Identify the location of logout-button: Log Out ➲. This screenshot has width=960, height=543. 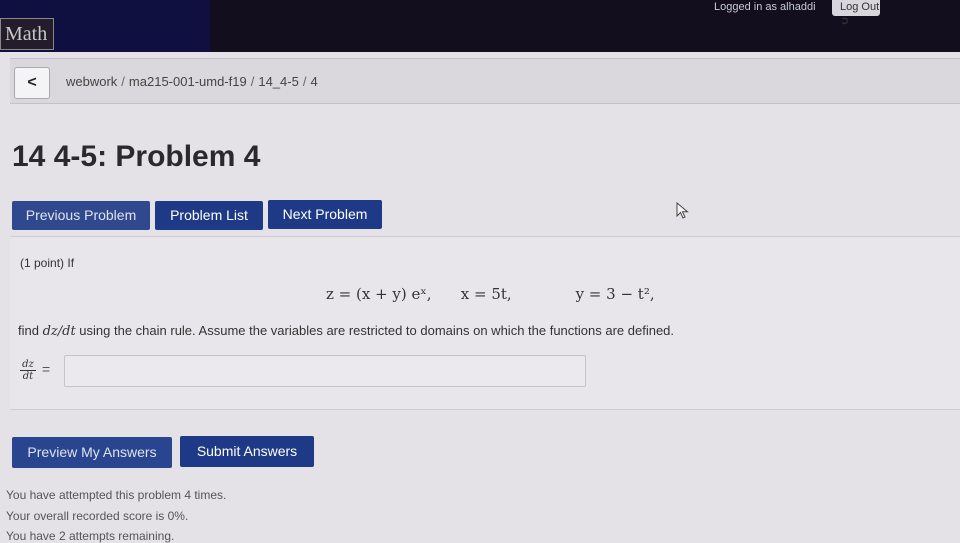
(856, 13).